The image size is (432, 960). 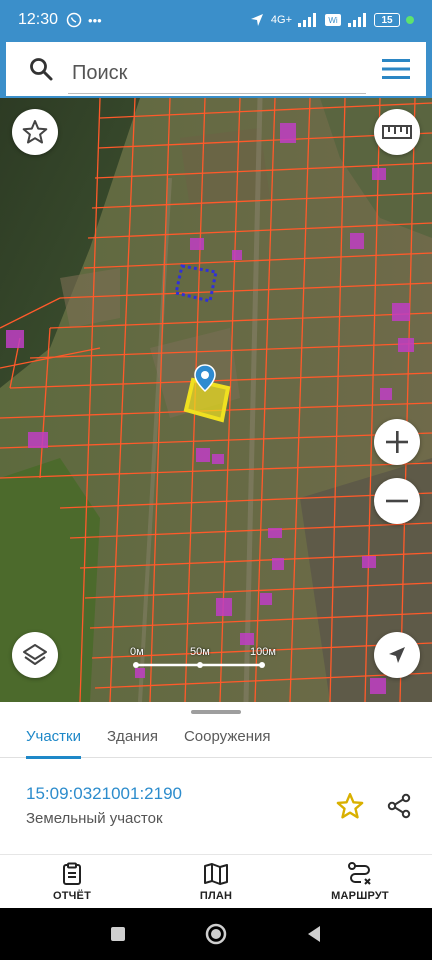 I want to click on my-location-button, so click(x=397, y=655).